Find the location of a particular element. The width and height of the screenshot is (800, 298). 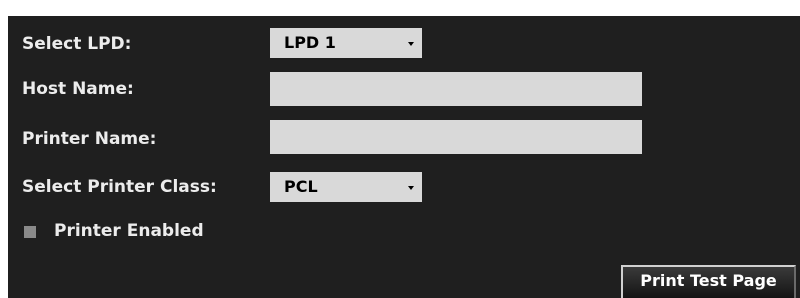

printer-enabled-checkbox is located at coordinates (30, 232).